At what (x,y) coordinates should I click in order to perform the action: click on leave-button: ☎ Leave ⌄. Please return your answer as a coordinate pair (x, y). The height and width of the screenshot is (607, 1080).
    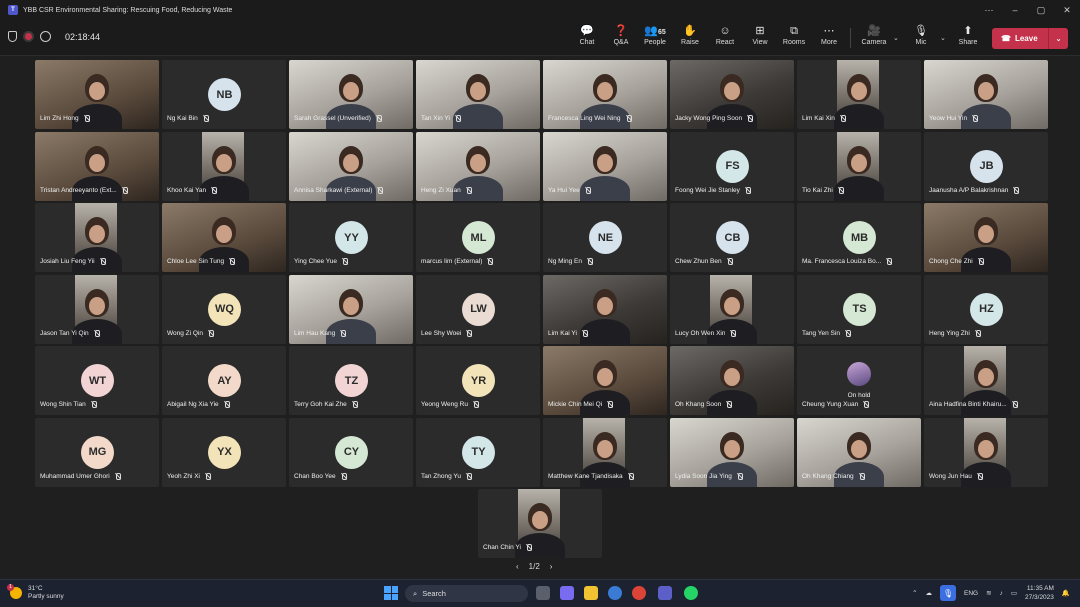
    Looking at the image, I should click on (1030, 38).